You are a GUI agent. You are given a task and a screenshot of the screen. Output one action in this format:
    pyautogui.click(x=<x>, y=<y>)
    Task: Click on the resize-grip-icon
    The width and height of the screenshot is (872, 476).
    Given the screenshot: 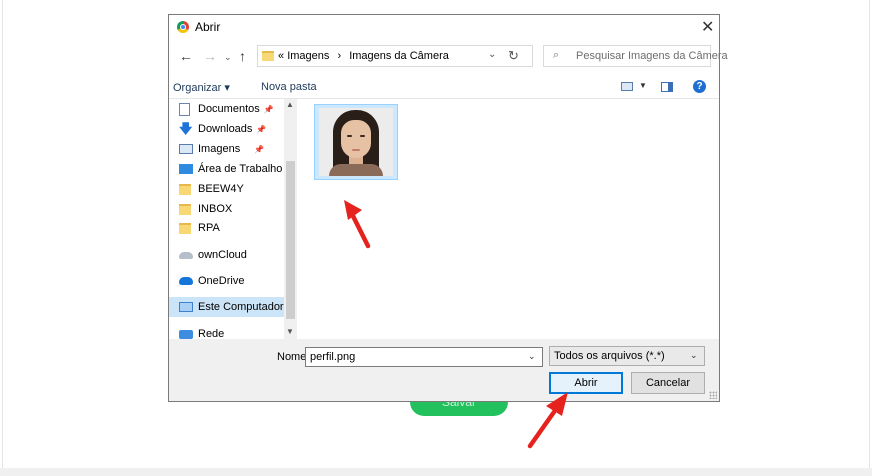 What is the action you would take?
    pyautogui.click(x=713, y=395)
    